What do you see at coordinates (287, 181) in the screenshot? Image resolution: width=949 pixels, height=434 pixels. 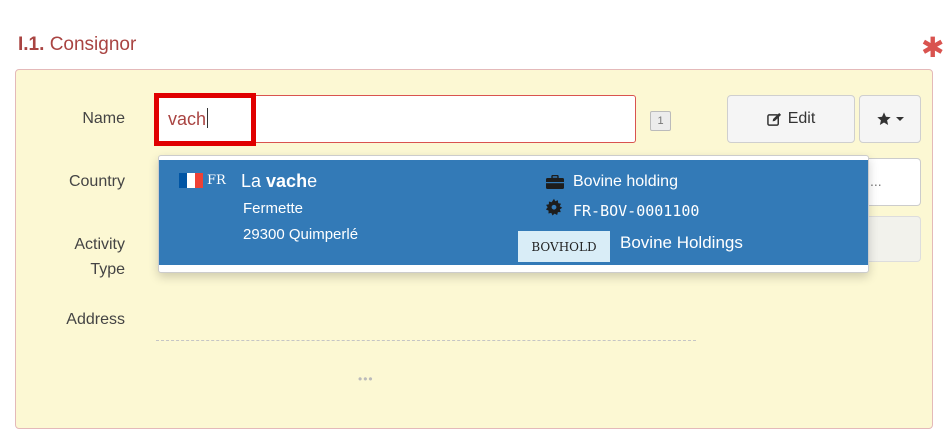 I see `name-match: vach` at bounding box center [287, 181].